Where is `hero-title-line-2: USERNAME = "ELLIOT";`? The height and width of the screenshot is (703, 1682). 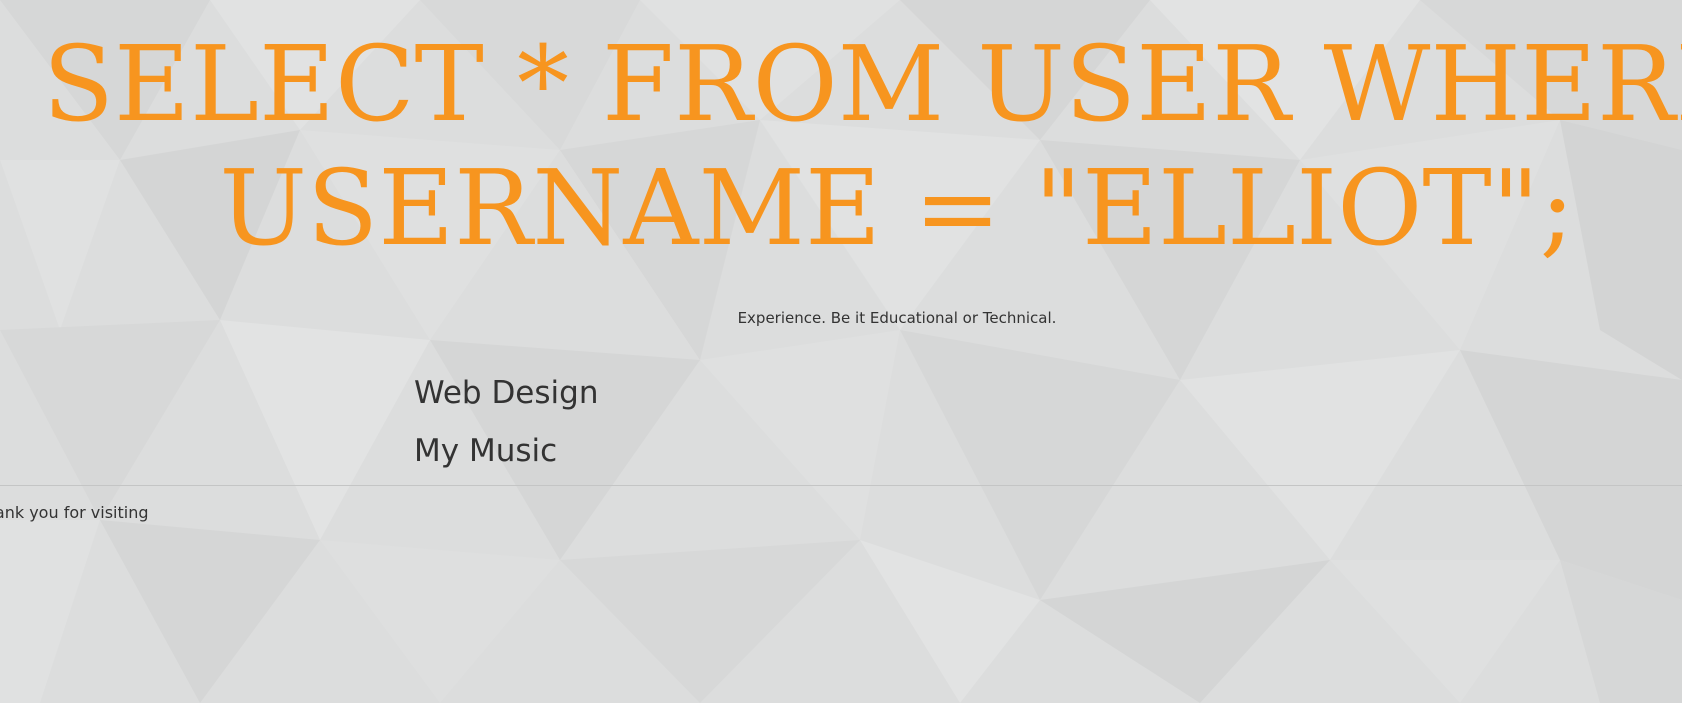 hero-title-line-2: USERNAME = "ELLIOT"; is located at coordinates (897, 208).